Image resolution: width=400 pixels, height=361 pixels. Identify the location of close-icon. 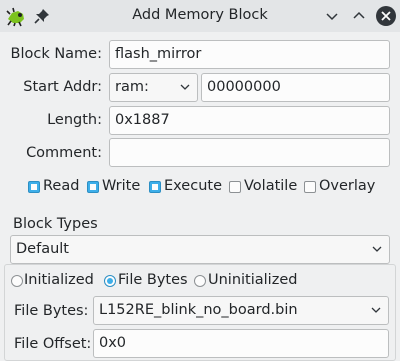
(386, 16).